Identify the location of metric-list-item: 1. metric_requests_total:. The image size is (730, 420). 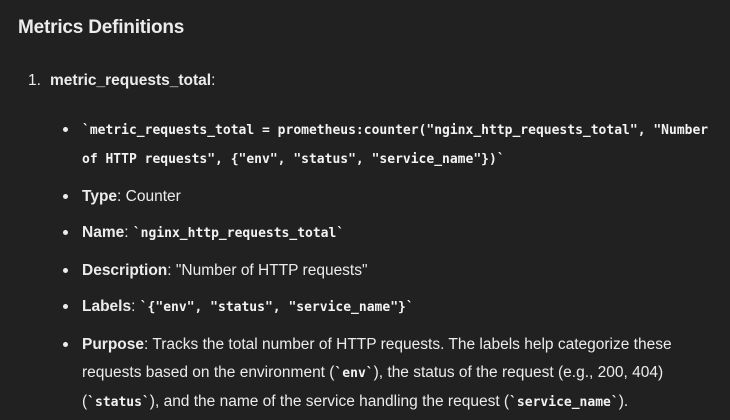
(121, 81).